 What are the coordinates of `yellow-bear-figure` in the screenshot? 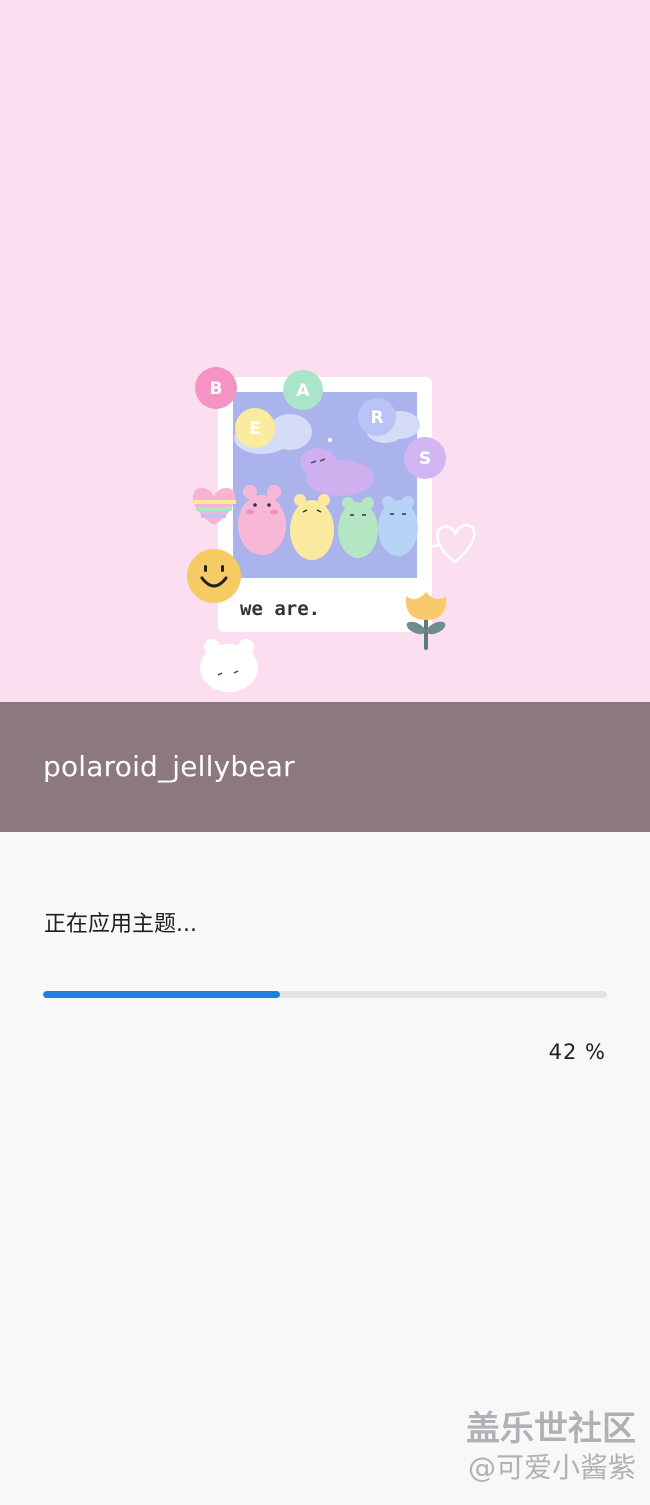 It's located at (312, 527).